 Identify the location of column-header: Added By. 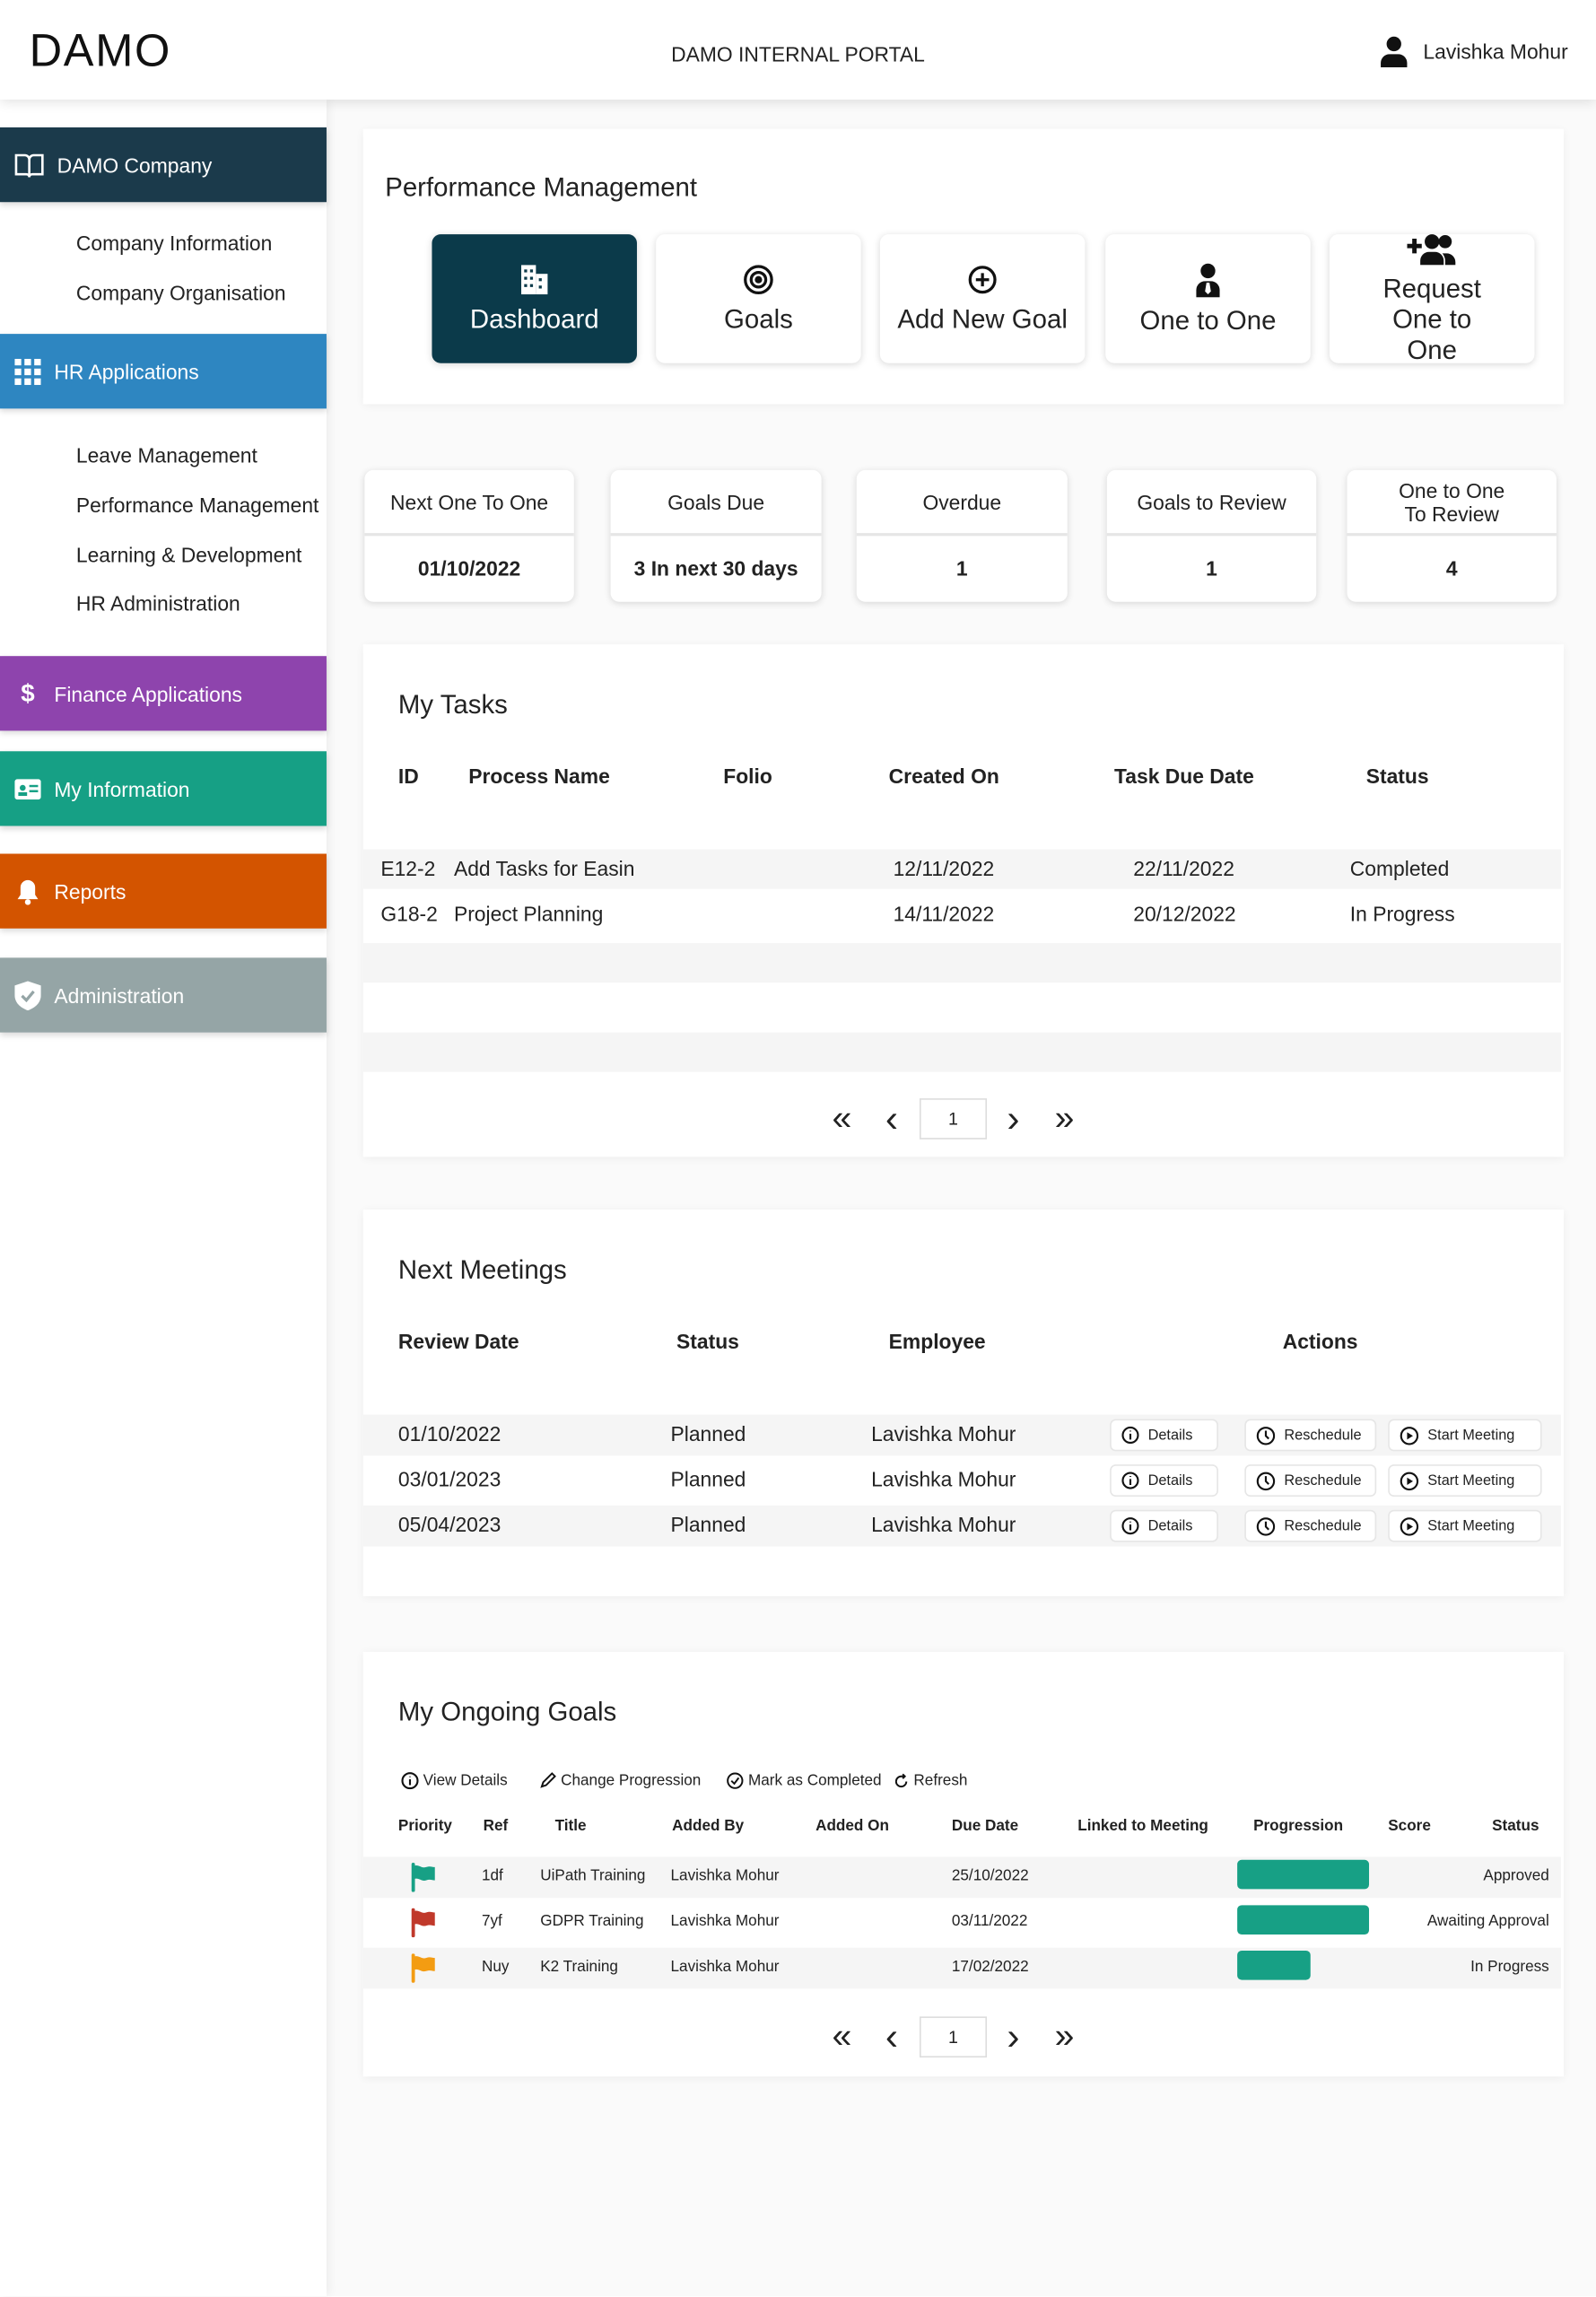
(708, 1826).